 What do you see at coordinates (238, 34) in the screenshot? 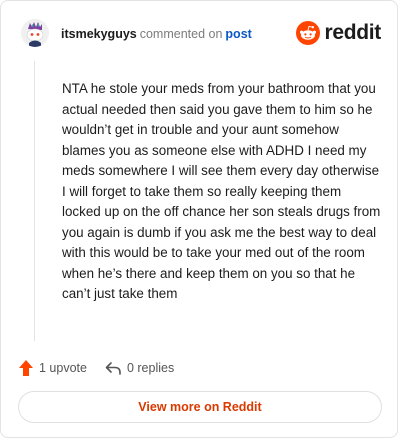
I see `post-link: post` at bounding box center [238, 34].